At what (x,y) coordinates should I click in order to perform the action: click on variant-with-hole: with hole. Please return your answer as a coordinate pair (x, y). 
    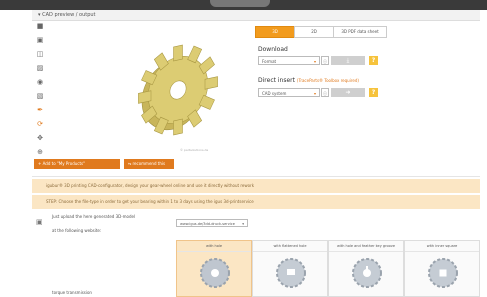
    Looking at the image, I should click on (214, 268).